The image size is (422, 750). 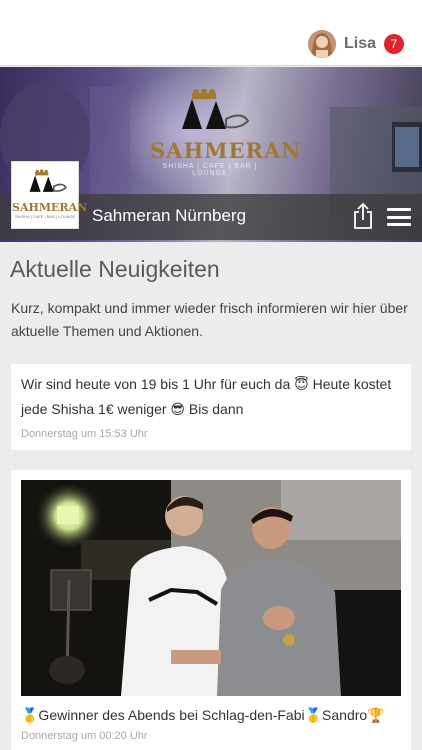 I want to click on hero-logo-text: SAHMERAN, so click(x=226, y=150).